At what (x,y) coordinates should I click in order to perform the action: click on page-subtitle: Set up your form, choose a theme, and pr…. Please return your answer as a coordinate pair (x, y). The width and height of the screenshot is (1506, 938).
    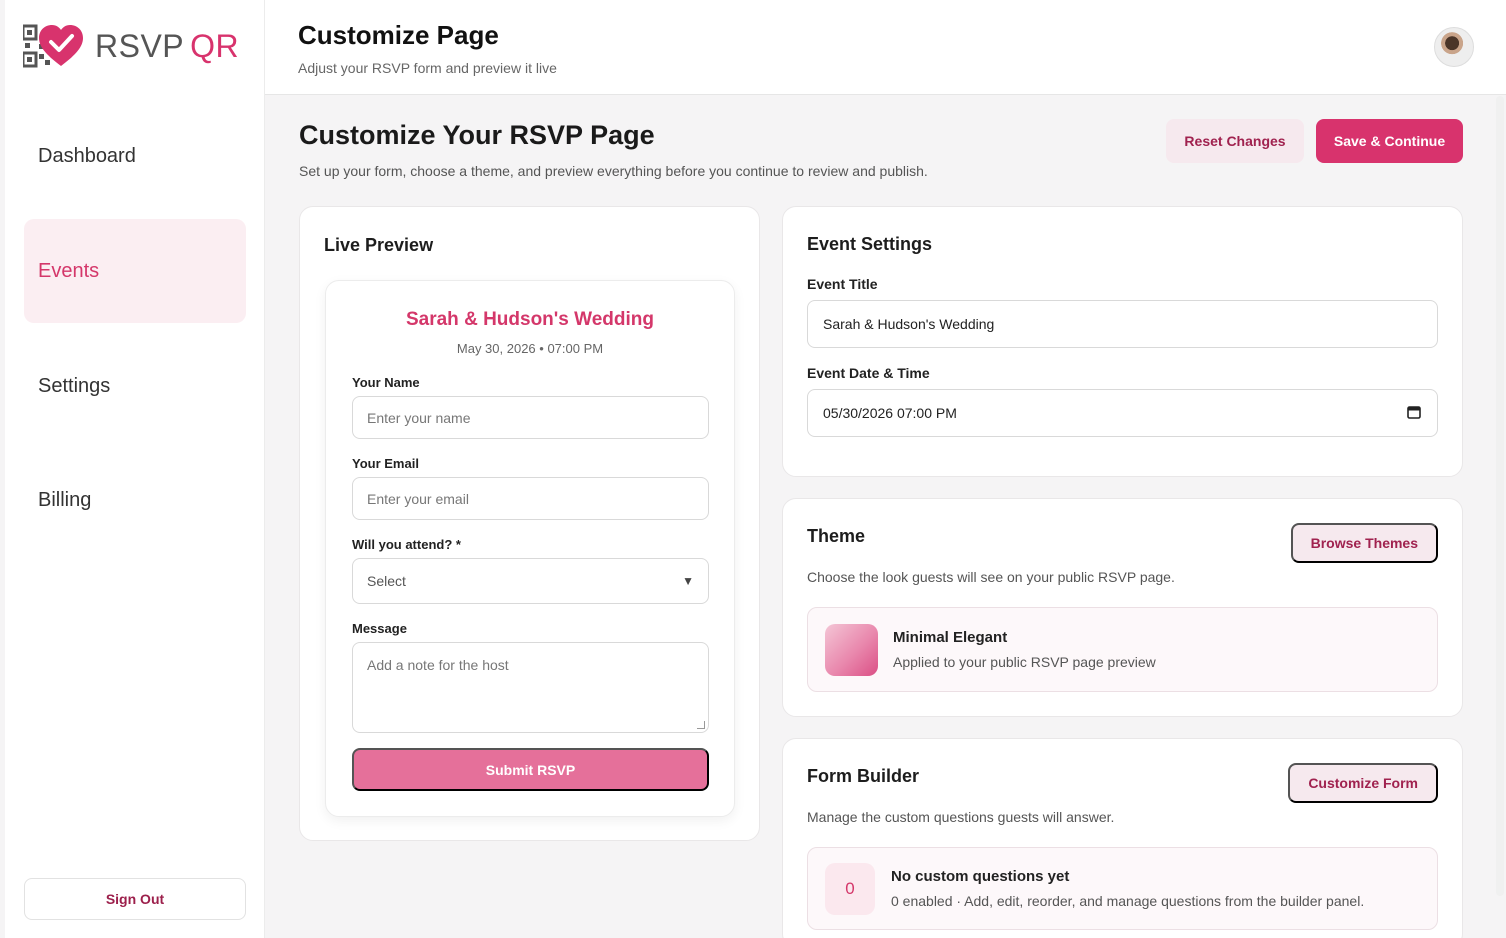
    Looking at the image, I should click on (613, 171).